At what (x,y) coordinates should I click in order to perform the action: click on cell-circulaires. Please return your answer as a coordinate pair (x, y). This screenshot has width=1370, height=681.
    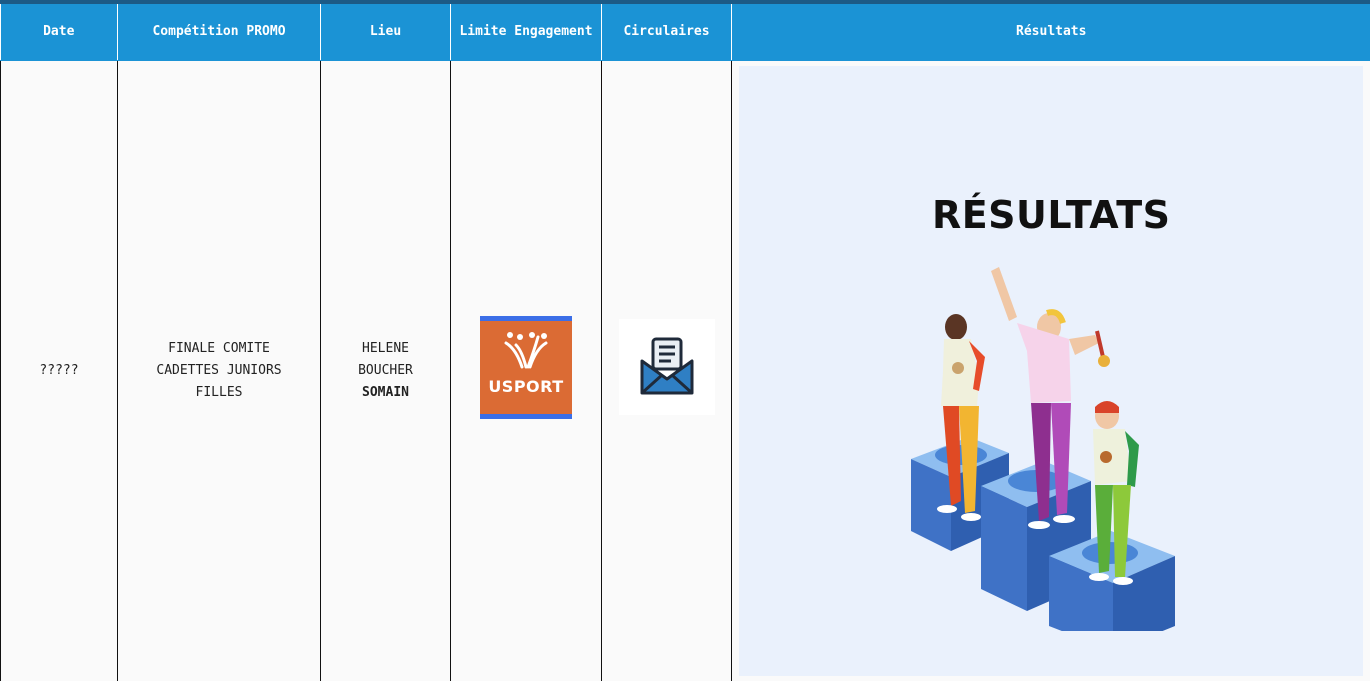
    Looking at the image, I should click on (666, 370).